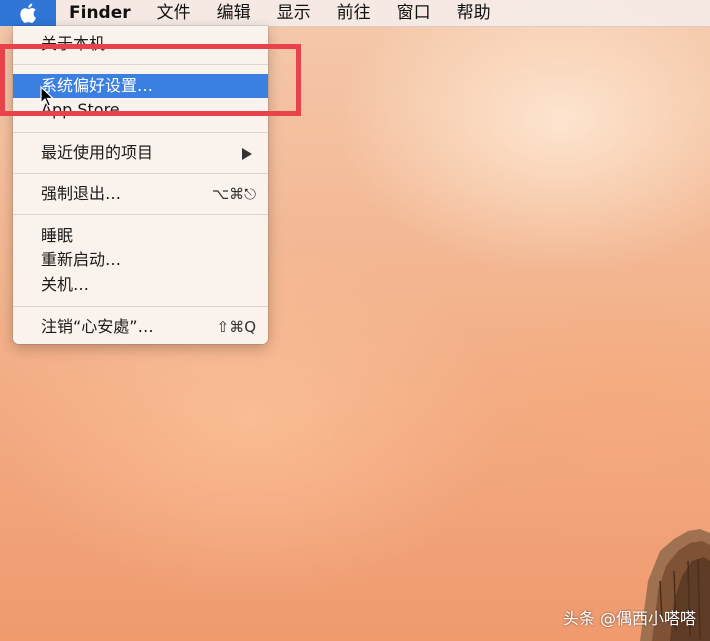 The width and height of the screenshot is (710, 641). I want to click on menu-item-force-quit: 强制退出… ⌥⌘⎋, so click(140, 194).